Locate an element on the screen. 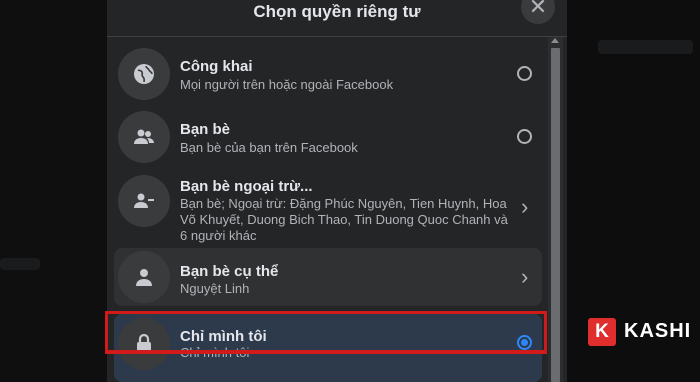 This screenshot has height=382, width=700. scrollbar-thumb is located at coordinates (555, 215).